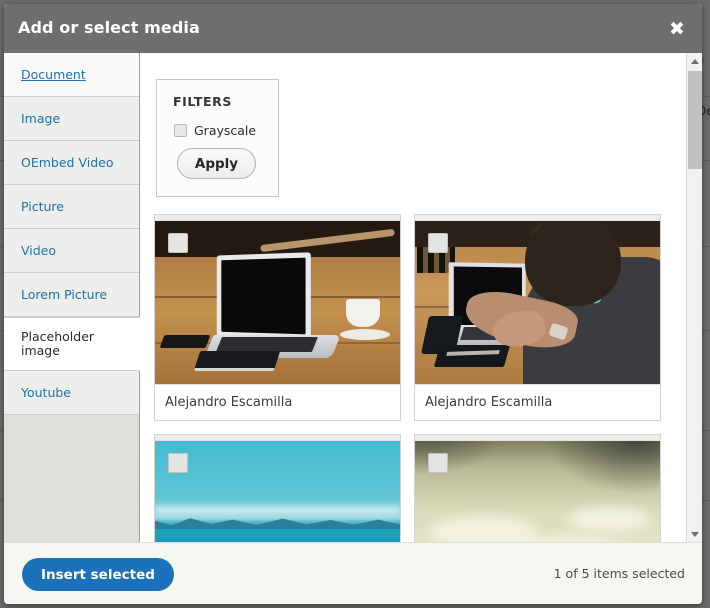 The image size is (710, 608). What do you see at coordinates (67, 162) in the screenshot?
I see `sidebar-item-label: OEmbed Video` at bounding box center [67, 162].